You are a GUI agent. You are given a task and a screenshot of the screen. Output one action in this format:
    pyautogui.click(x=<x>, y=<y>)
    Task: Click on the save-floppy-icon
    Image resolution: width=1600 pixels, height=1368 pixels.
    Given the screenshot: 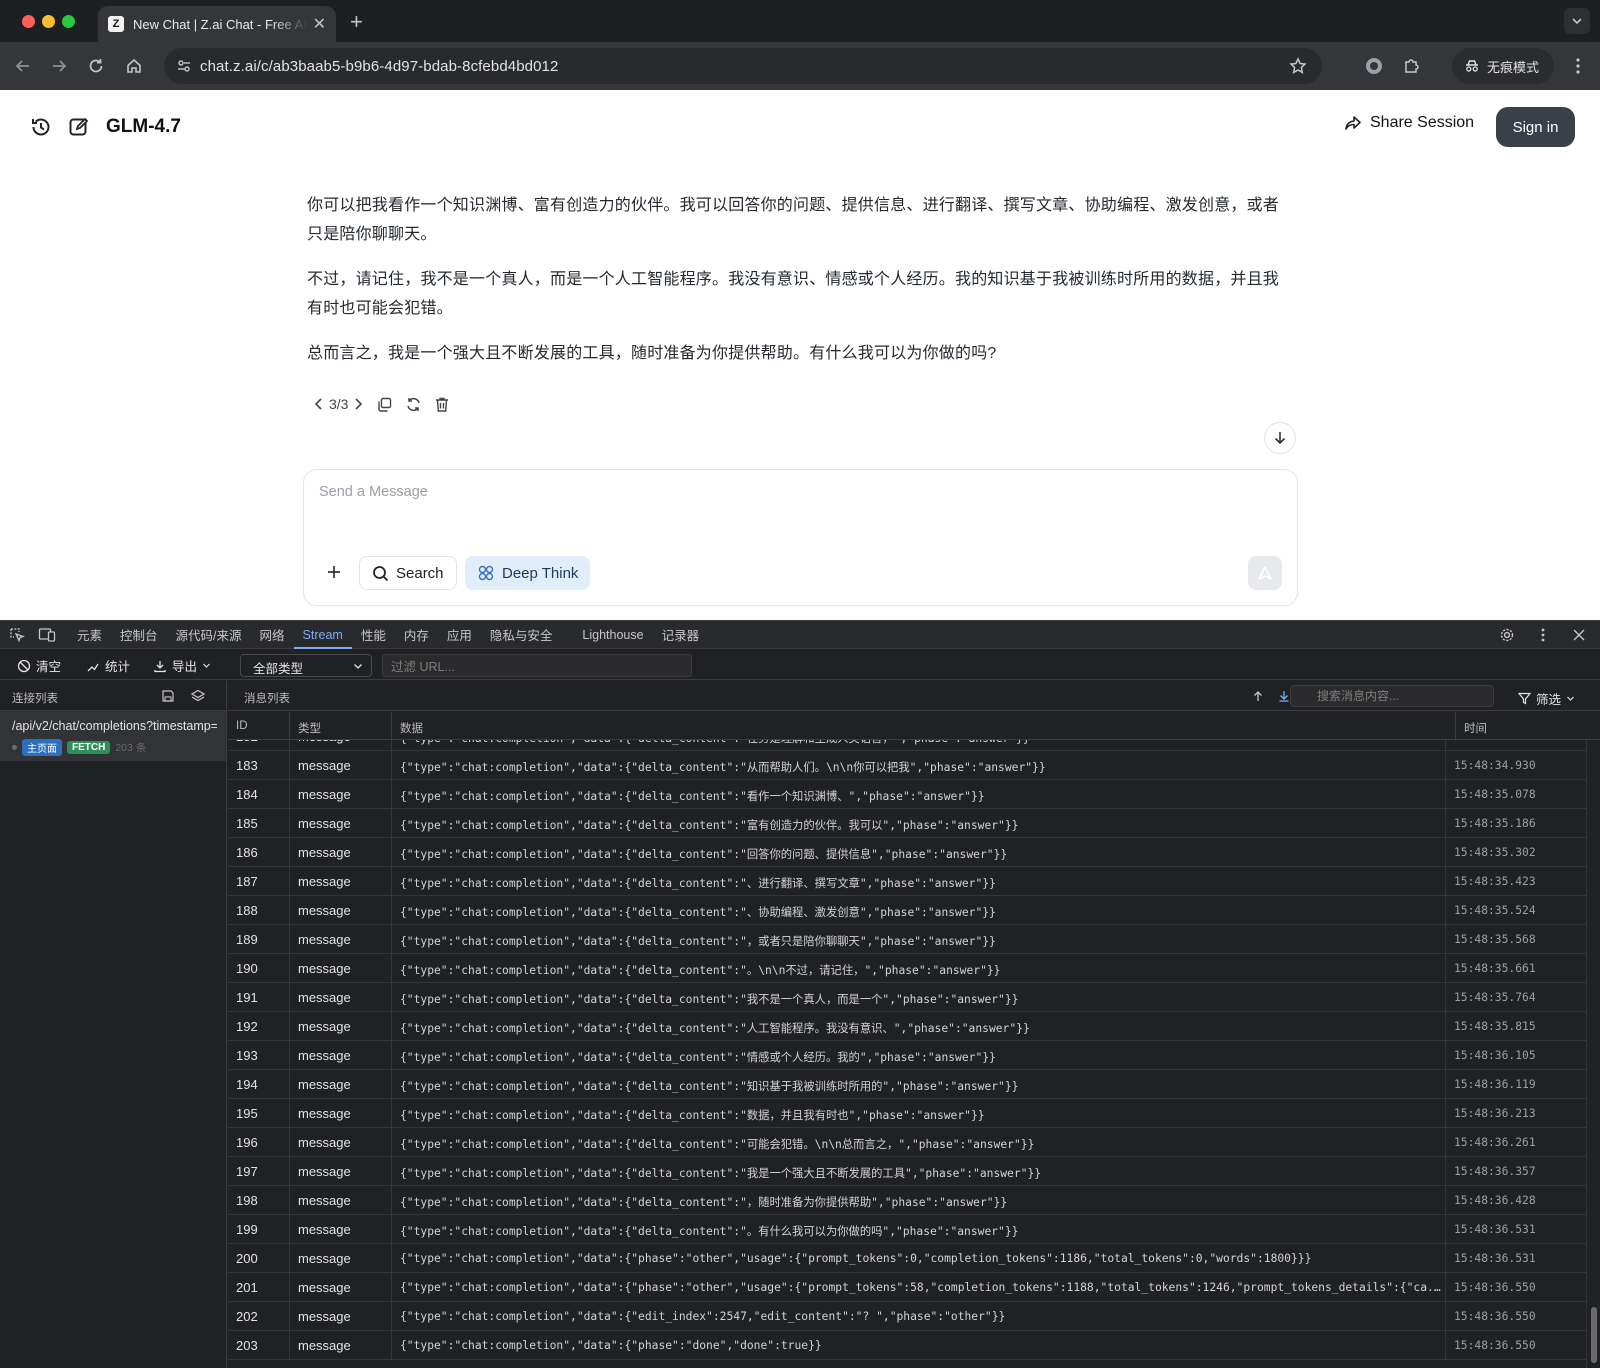 What is the action you would take?
    pyautogui.click(x=168, y=696)
    